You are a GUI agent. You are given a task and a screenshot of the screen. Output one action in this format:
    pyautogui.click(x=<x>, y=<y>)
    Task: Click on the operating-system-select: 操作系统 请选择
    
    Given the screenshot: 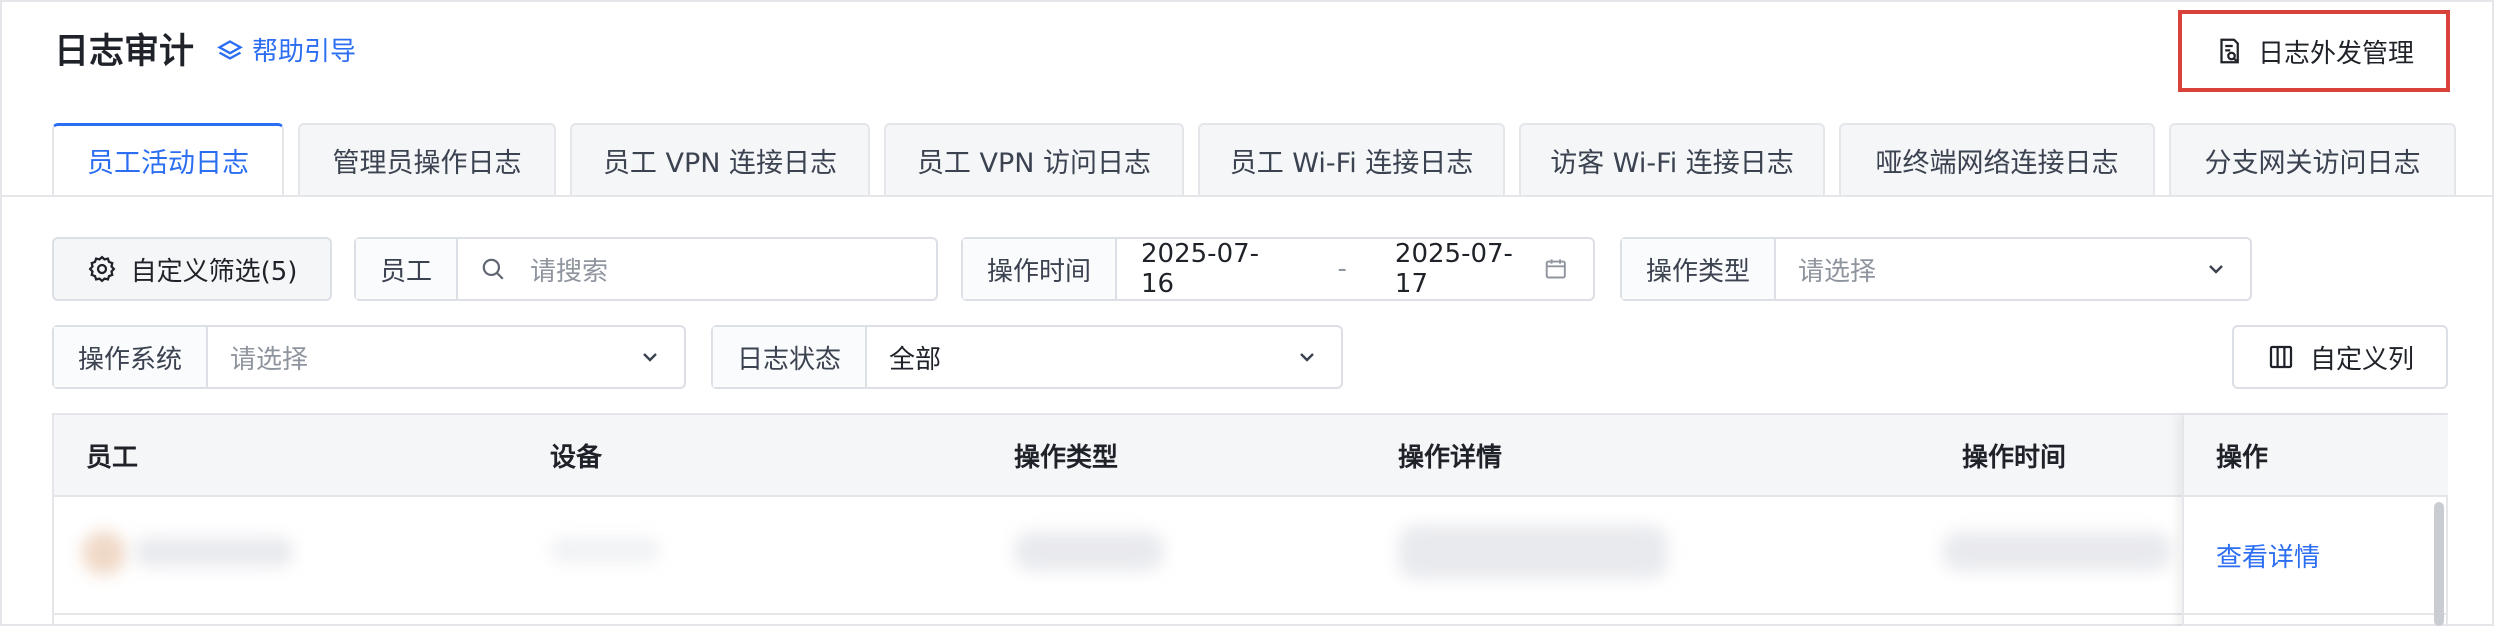 What is the action you would take?
    pyautogui.click(x=369, y=357)
    